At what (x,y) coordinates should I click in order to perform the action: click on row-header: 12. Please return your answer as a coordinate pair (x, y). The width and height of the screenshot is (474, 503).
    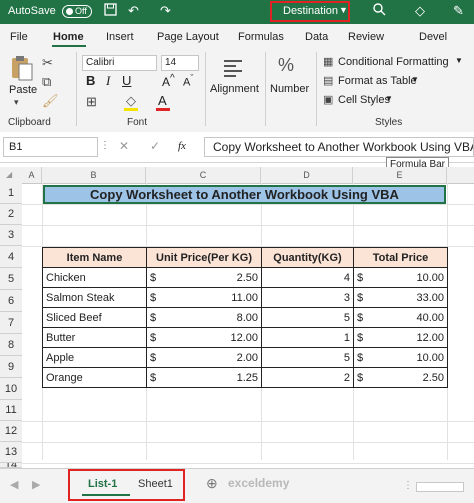
    Looking at the image, I should click on (11, 431).